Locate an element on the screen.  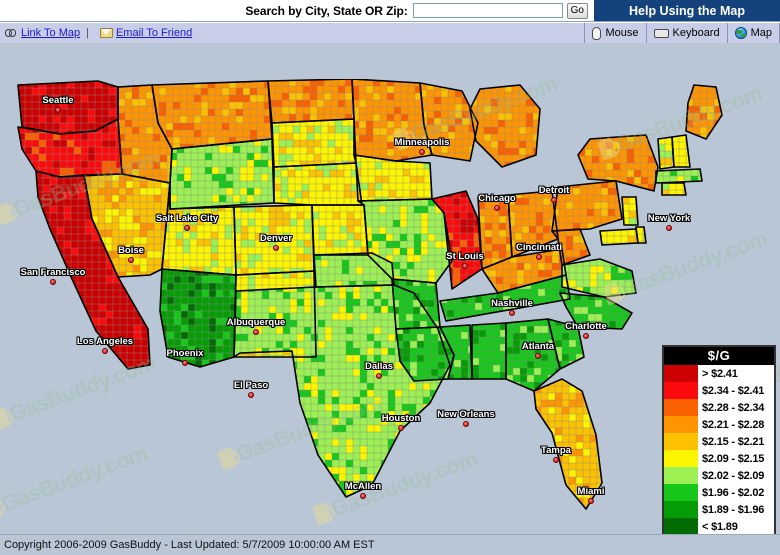
legend-row: > $2.41 is located at coordinates (719, 373).